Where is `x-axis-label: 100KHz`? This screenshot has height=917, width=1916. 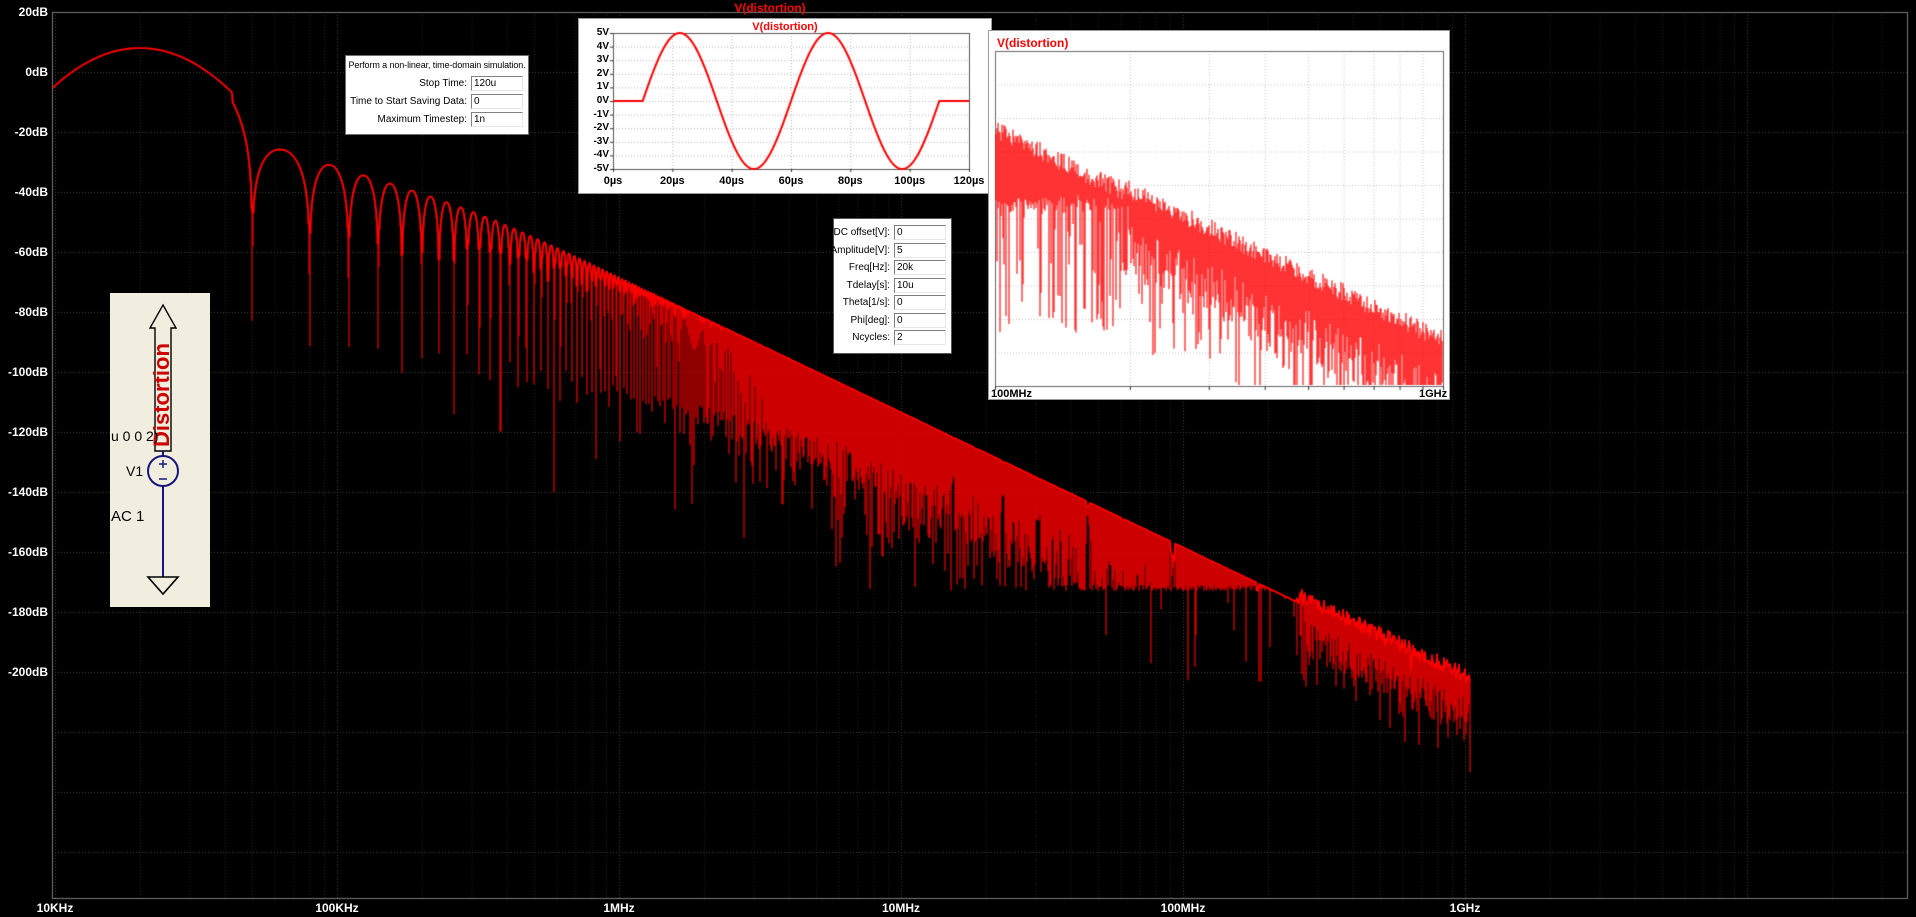
x-axis-label: 100KHz is located at coordinates (337, 908).